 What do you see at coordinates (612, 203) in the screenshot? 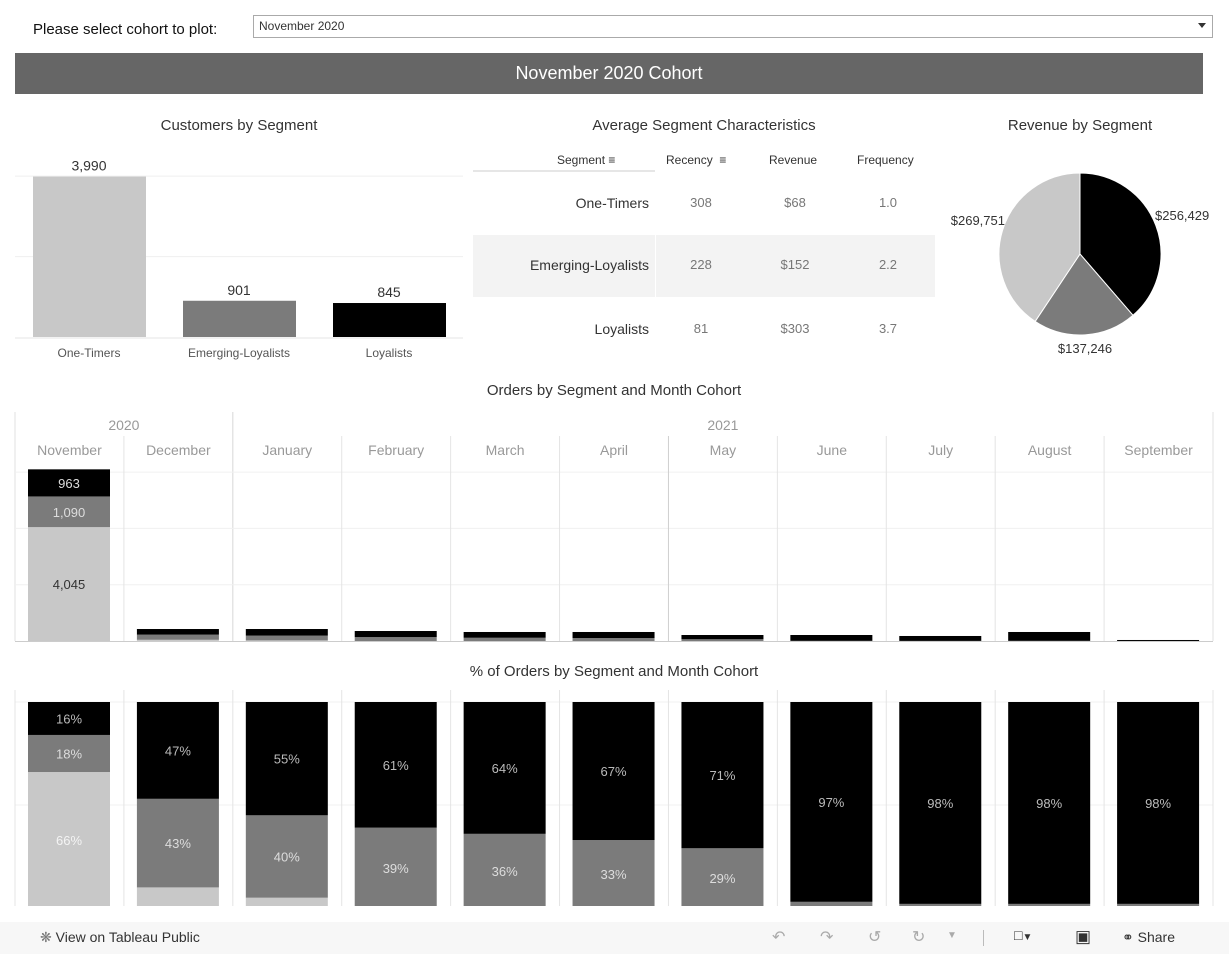
I see `segment-name: One-Timers` at bounding box center [612, 203].